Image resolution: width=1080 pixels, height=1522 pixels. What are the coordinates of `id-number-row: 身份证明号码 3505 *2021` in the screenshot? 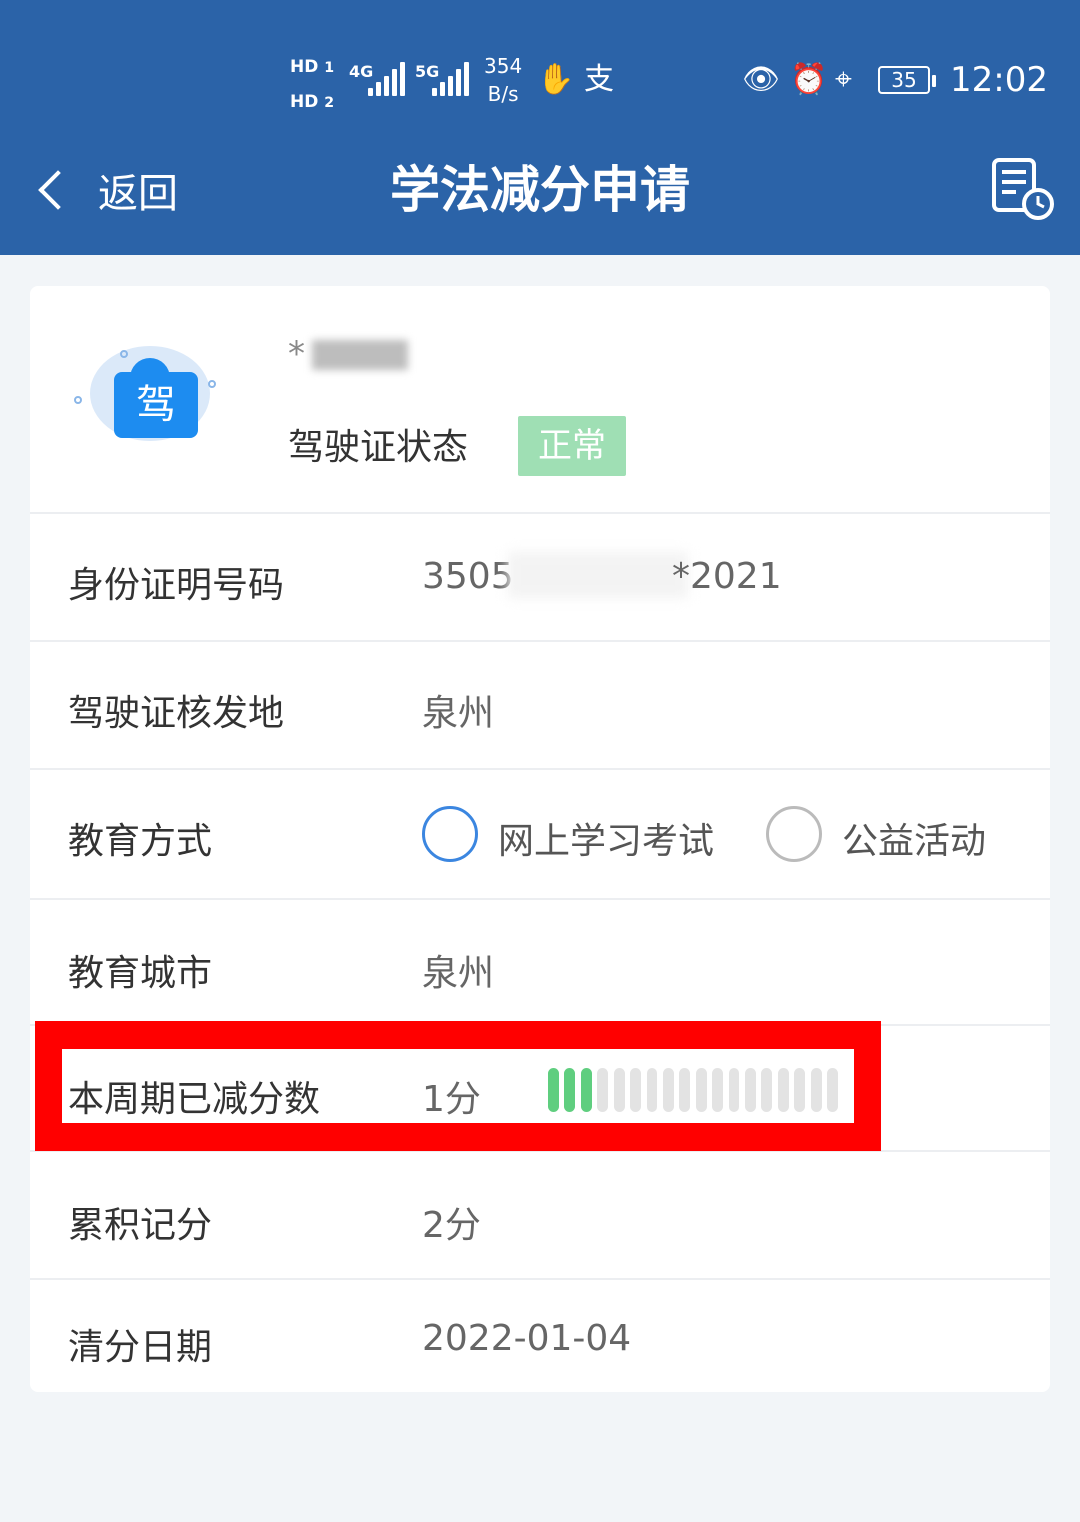 It's located at (540, 578).